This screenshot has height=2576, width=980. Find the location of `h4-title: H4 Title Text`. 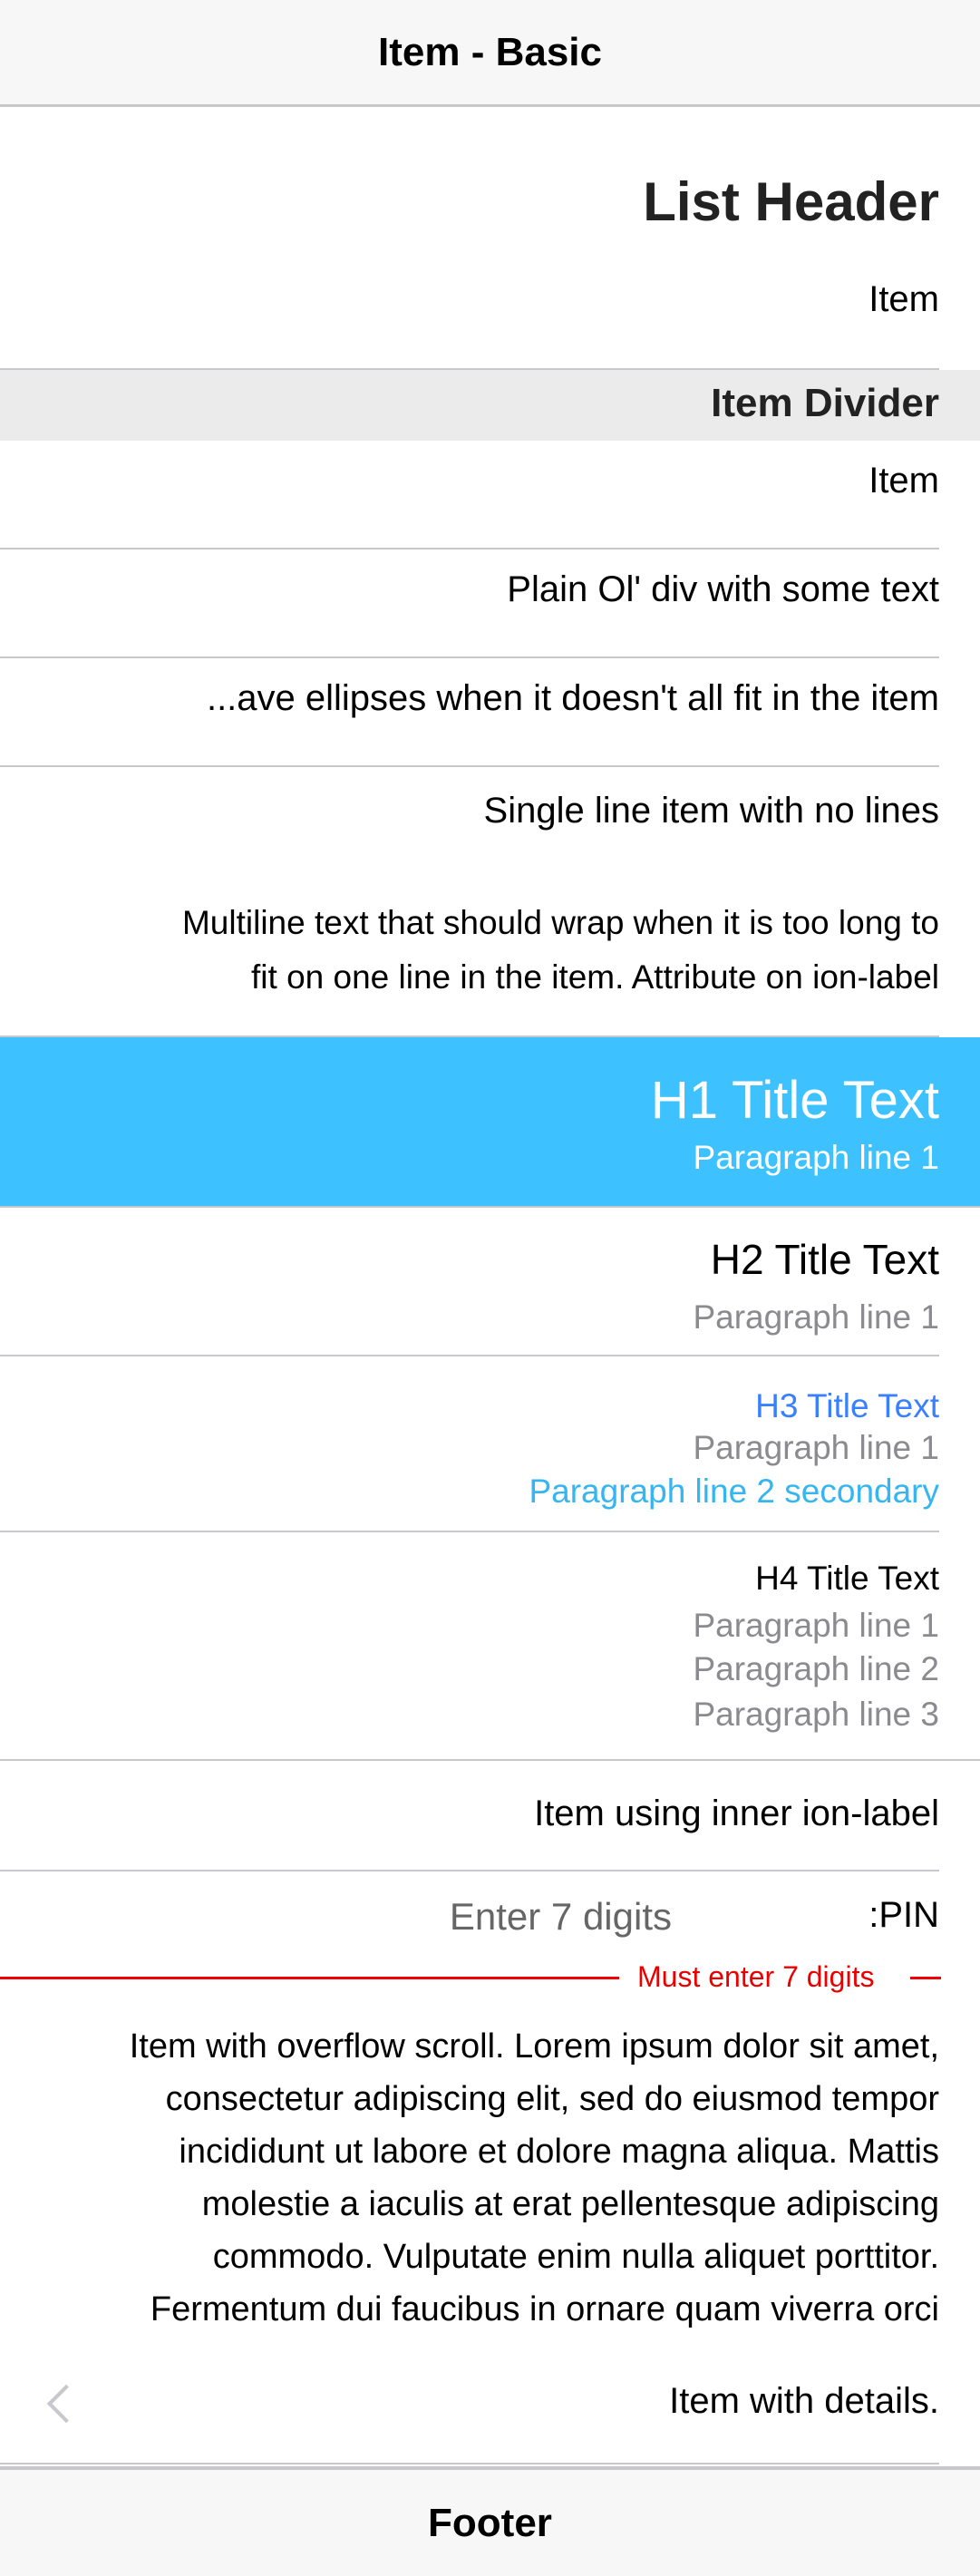

h4-title: H4 Title Text is located at coordinates (847, 1578).